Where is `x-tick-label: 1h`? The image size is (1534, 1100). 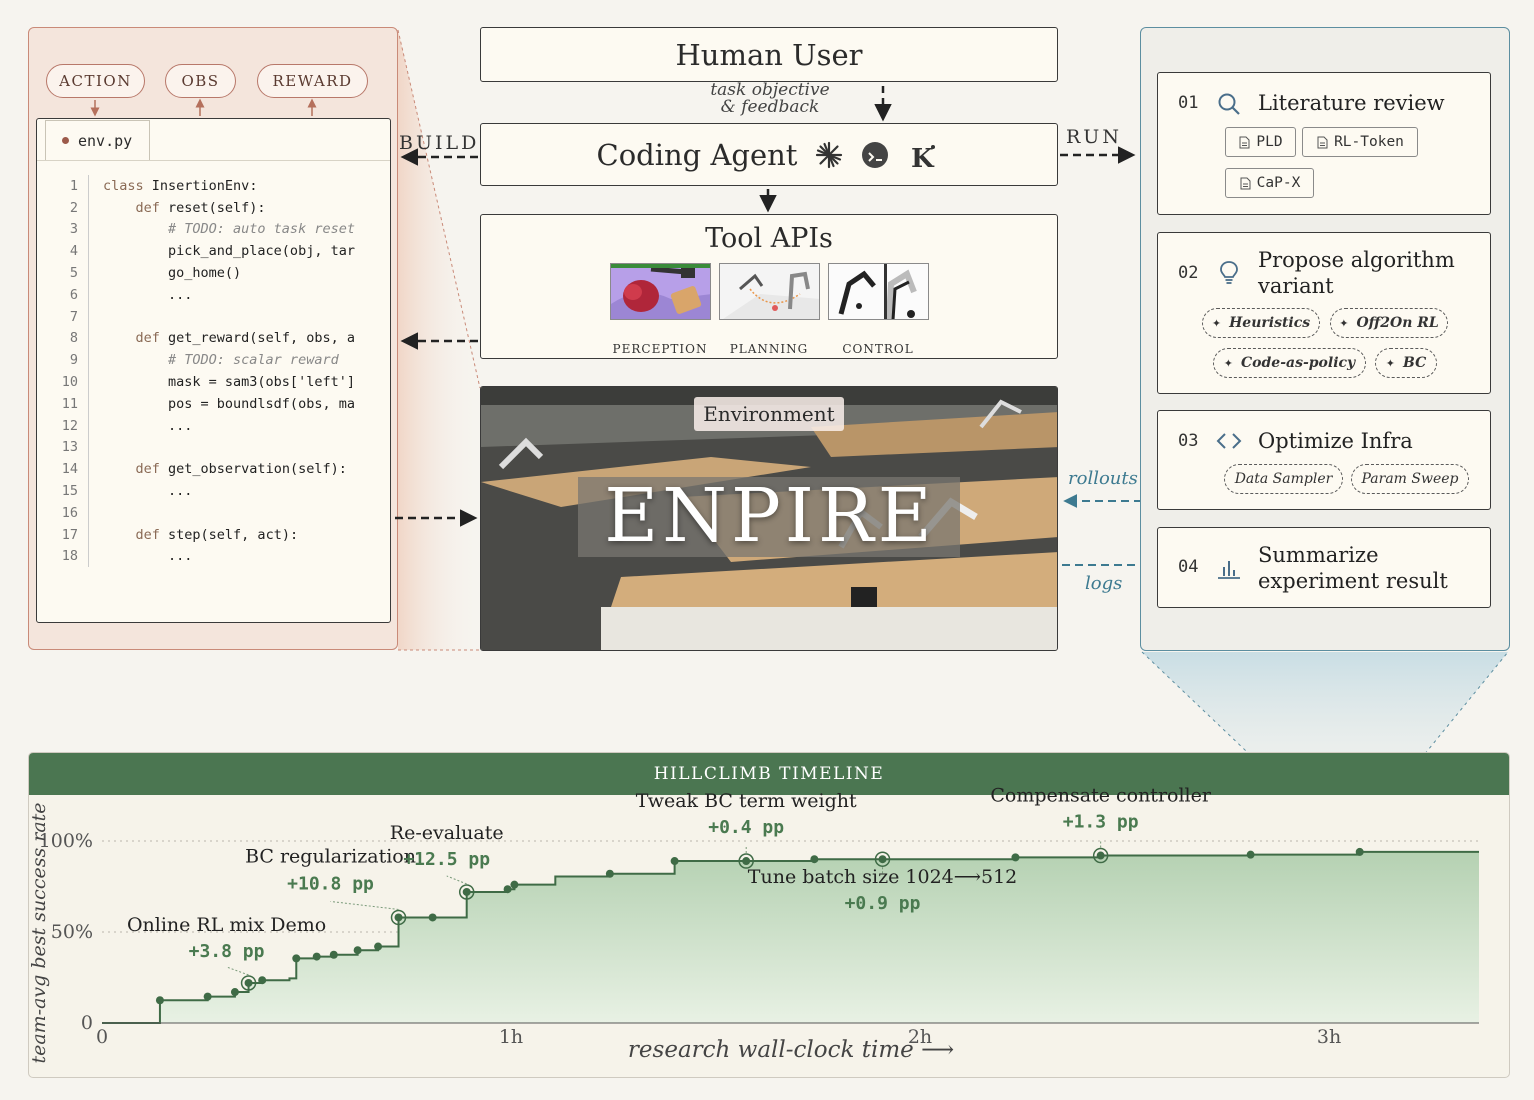 x-tick-label: 1h is located at coordinates (511, 1037).